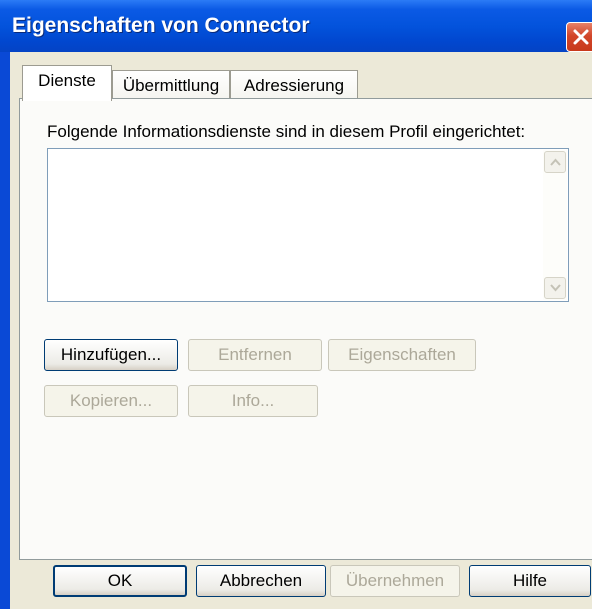  I want to click on close-icon, so click(581, 37).